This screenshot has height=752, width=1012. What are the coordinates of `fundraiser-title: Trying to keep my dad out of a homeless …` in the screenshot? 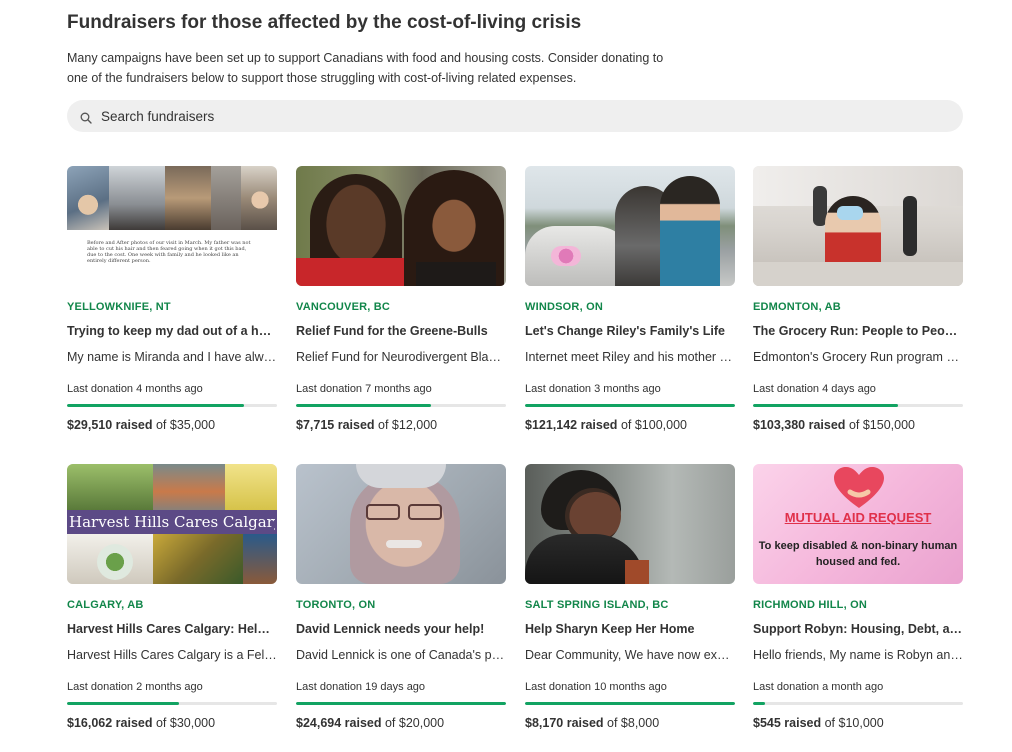 It's located at (172, 331).